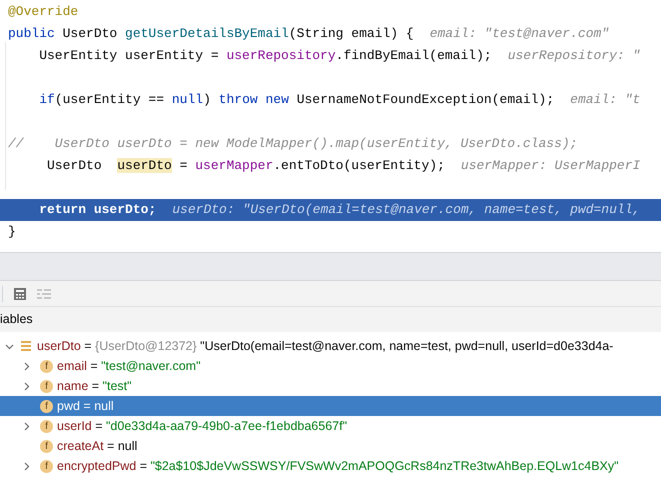 Image resolution: width=661 pixels, height=478 pixels. Describe the element at coordinates (330, 446) in the screenshot. I see `variable-row: f createAt = null` at that location.